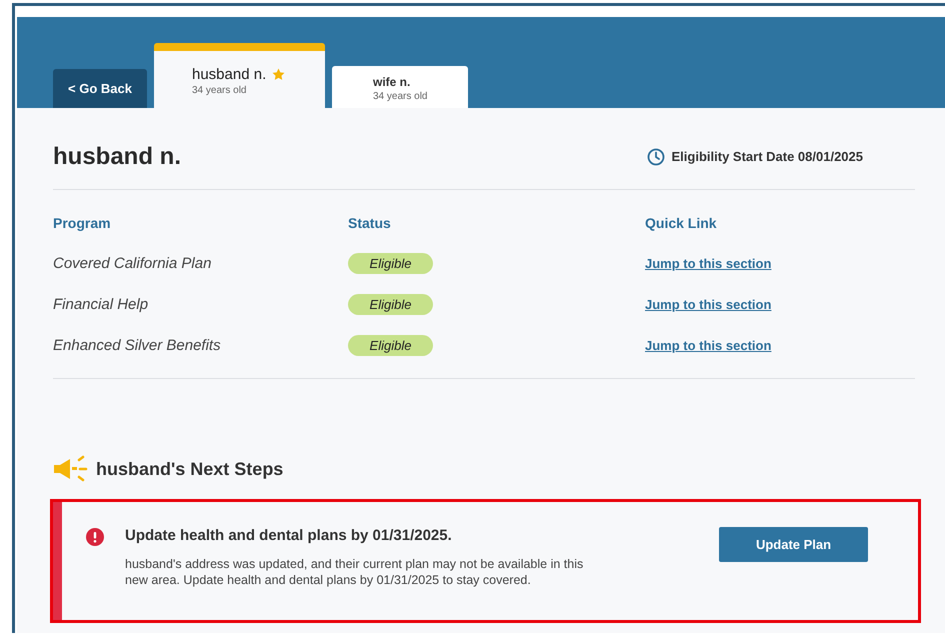 The width and height of the screenshot is (945, 639). Describe the element at coordinates (95, 537) in the screenshot. I see `error-icon` at that location.